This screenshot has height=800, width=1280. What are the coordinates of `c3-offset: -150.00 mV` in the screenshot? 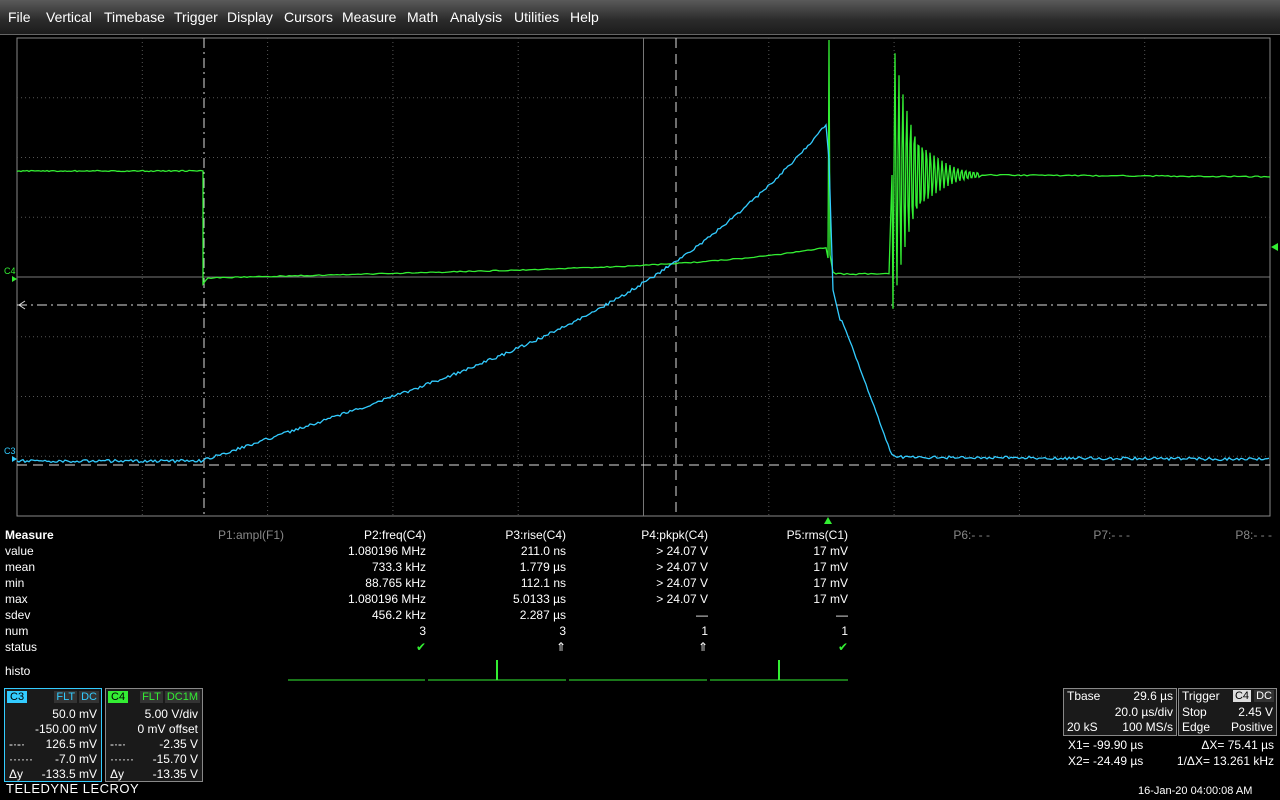 It's located at (66, 729).